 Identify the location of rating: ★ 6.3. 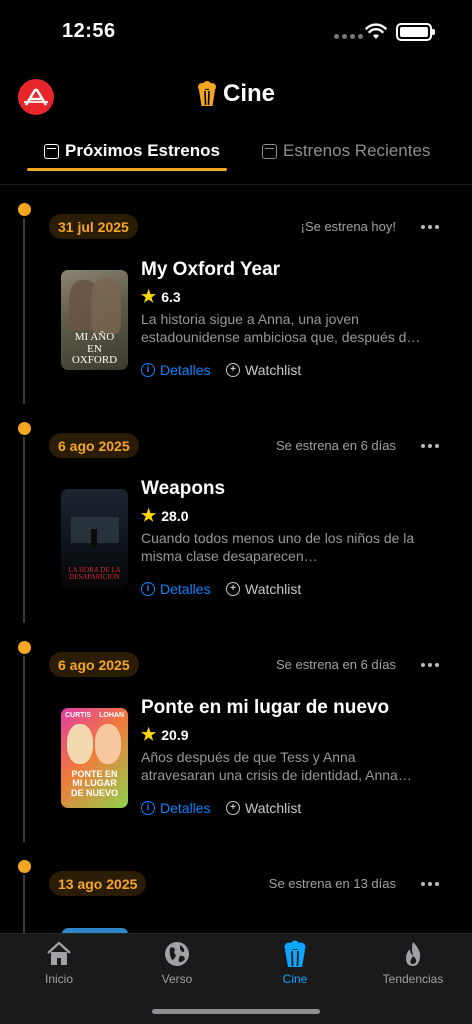
(161, 296).